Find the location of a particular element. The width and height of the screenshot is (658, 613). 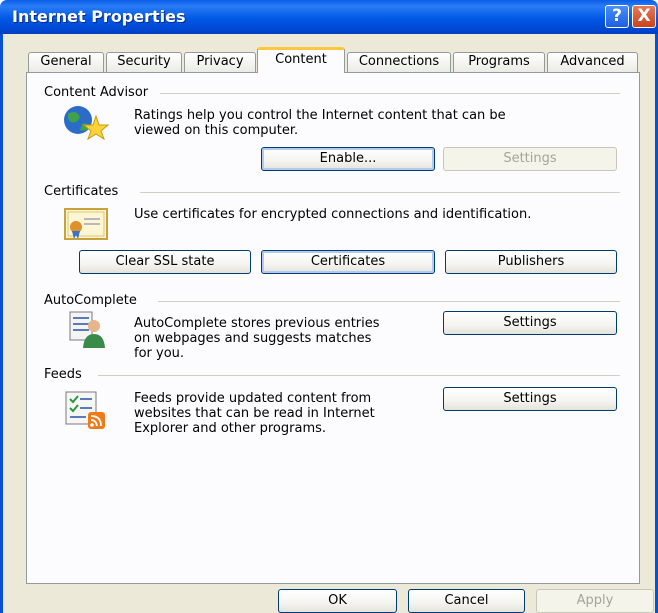

autocomplete-title: AutoComplete is located at coordinates (92, 300).